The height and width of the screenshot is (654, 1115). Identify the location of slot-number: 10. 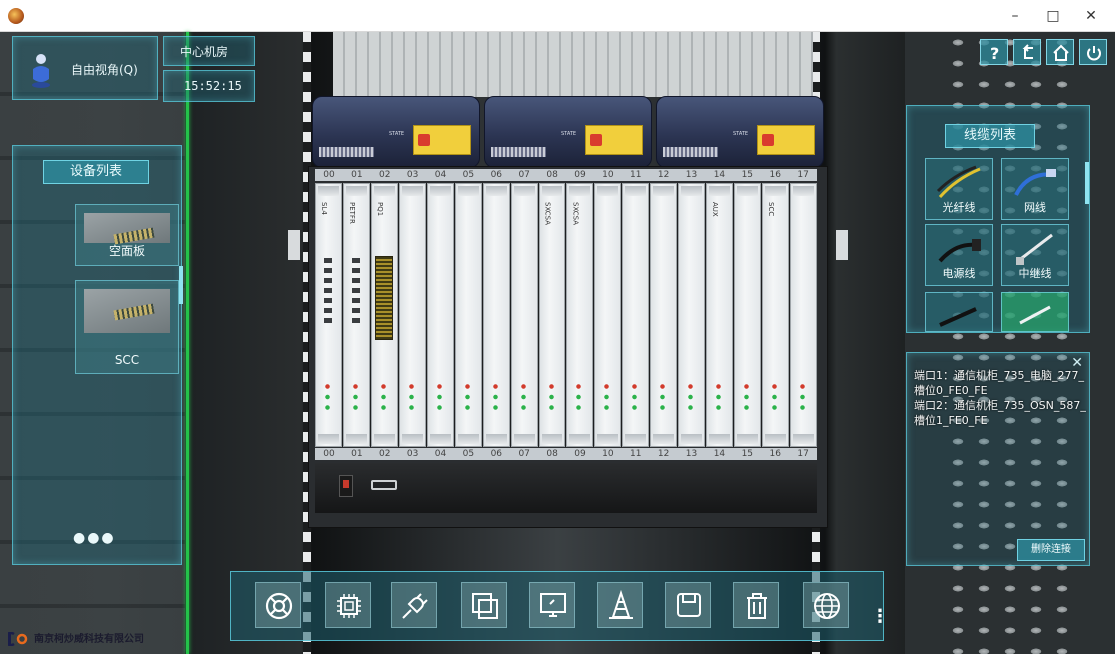
(608, 454).